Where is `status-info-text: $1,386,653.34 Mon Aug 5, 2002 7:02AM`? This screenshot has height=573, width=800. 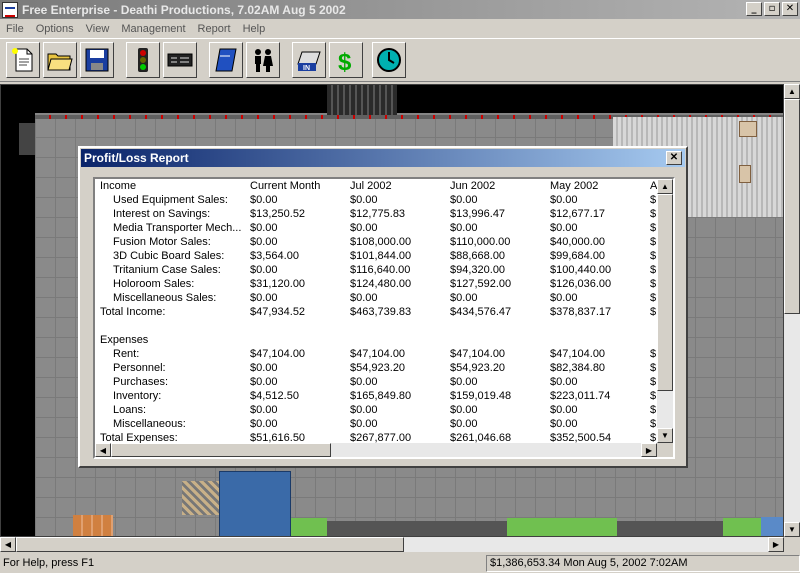 status-info-text: $1,386,653.34 Mon Aug 5, 2002 7:02AM is located at coordinates (643, 563).